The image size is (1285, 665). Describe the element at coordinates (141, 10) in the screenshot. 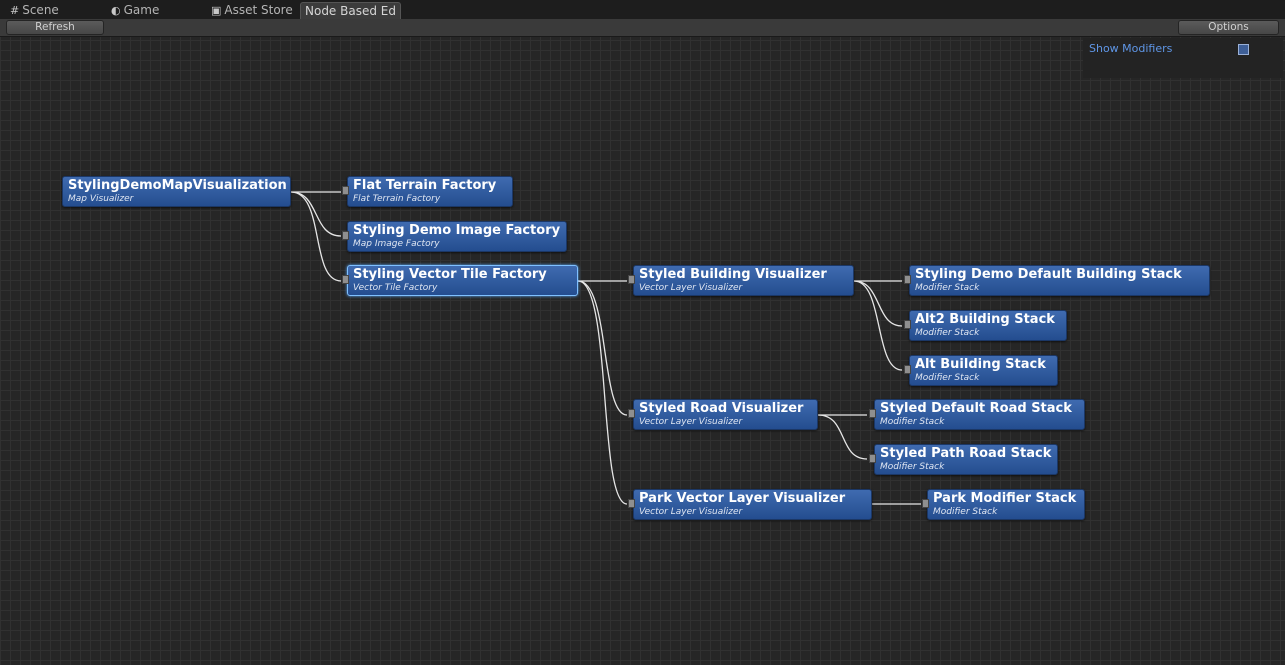

I see `tab-game-label: Game` at that location.